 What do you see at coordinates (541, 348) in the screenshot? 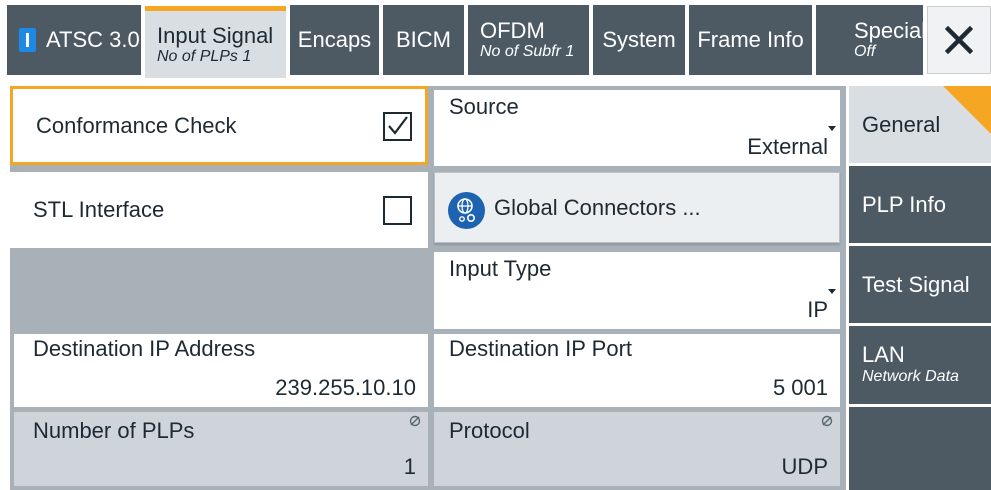
I see `field-label: Destination IP Port` at bounding box center [541, 348].